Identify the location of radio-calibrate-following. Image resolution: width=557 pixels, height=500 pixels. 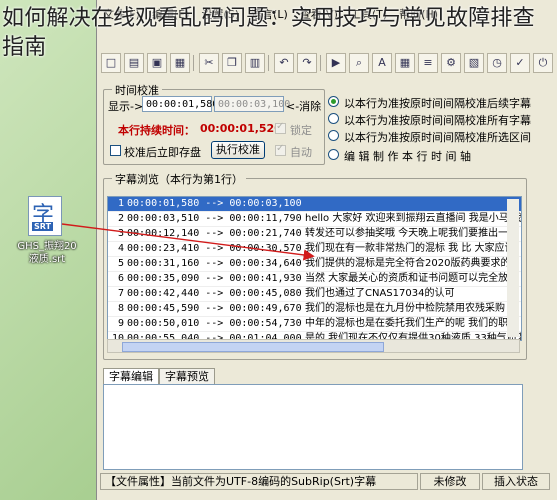
(333, 101).